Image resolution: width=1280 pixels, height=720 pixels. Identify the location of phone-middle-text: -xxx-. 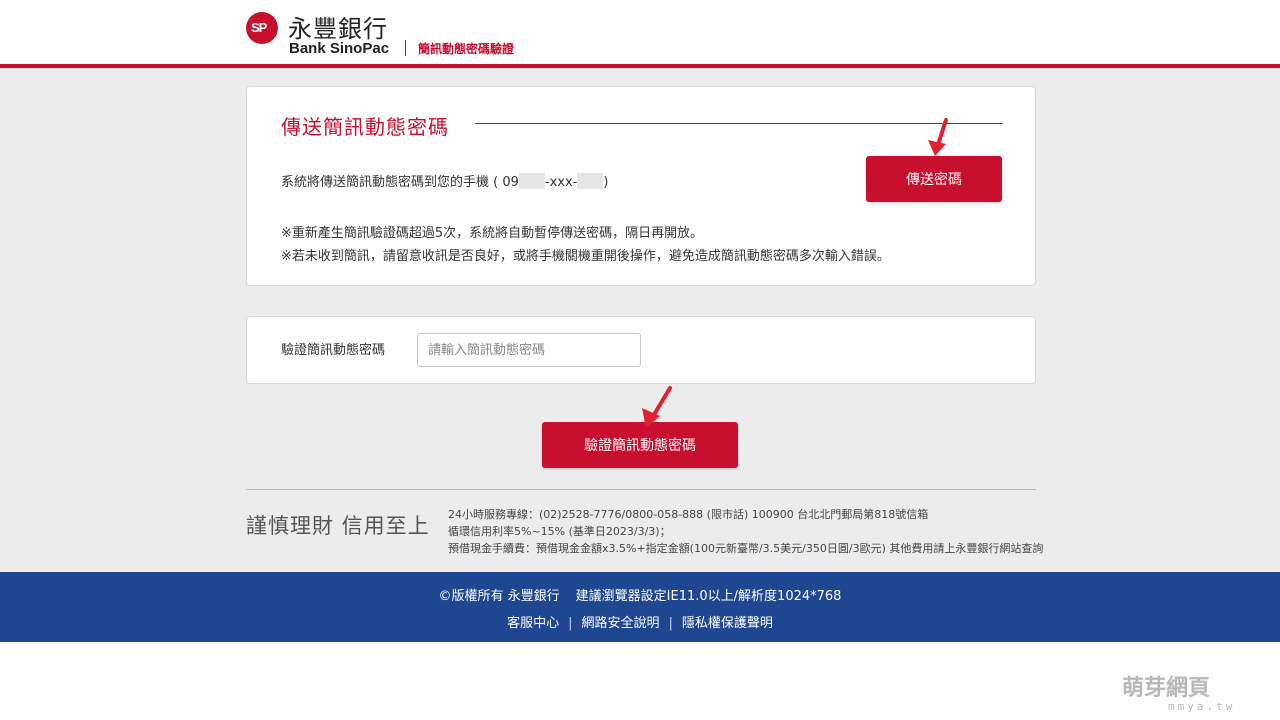
(561, 182).